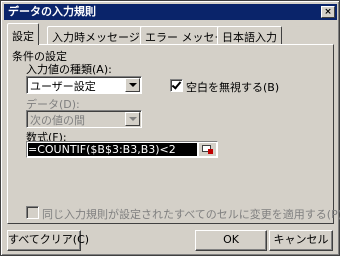 The height and width of the screenshot is (256, 340). I want to click on clear-all-button: すべてクリア(C), so click(48, 240).